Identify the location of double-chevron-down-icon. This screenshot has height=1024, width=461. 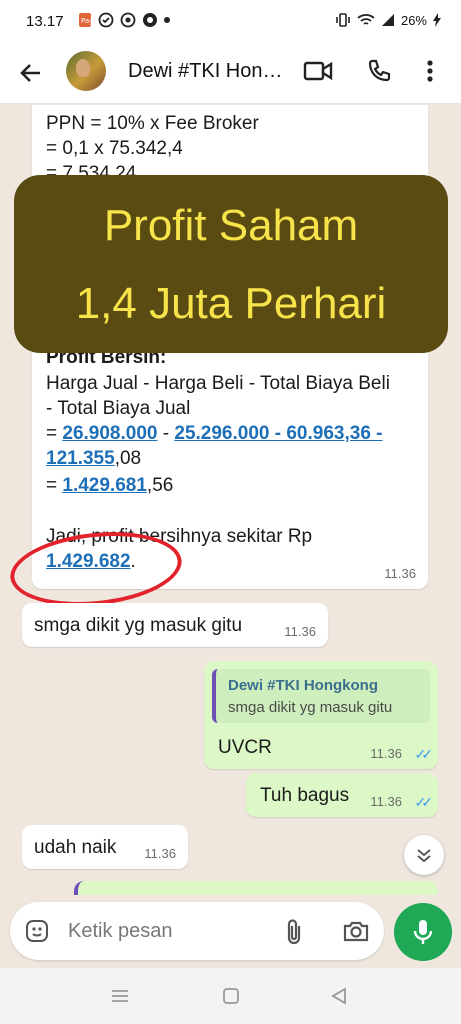
(424, 856).